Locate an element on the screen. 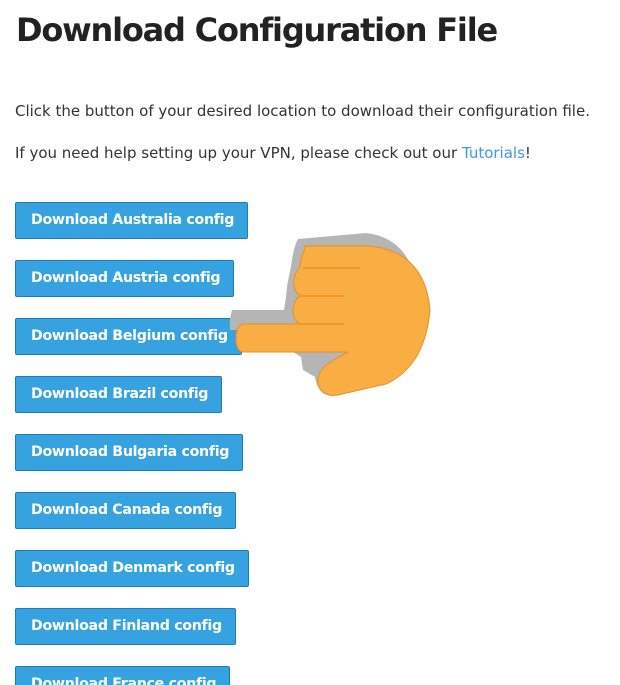 This screenshot has width=620, height=685. help-text-end: ! is located at coordinates (527, 153).